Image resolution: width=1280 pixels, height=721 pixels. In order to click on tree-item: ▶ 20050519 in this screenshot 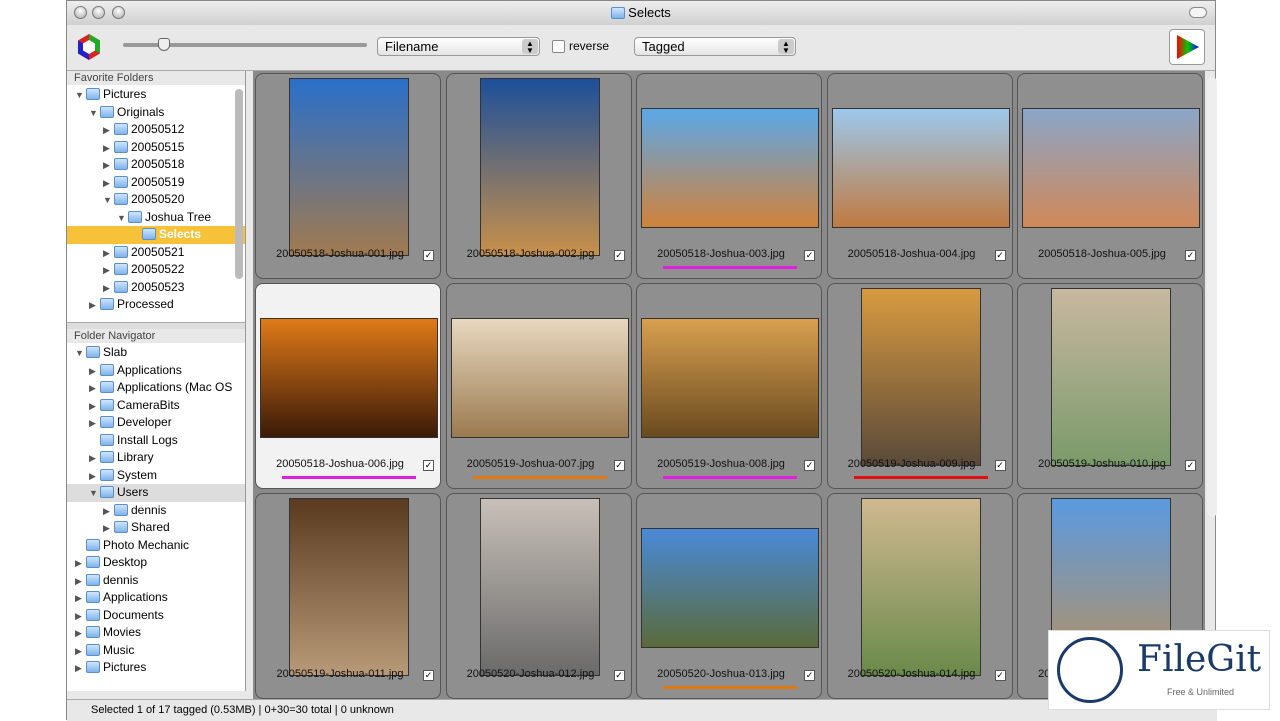, I will do `click(156, 183)`.